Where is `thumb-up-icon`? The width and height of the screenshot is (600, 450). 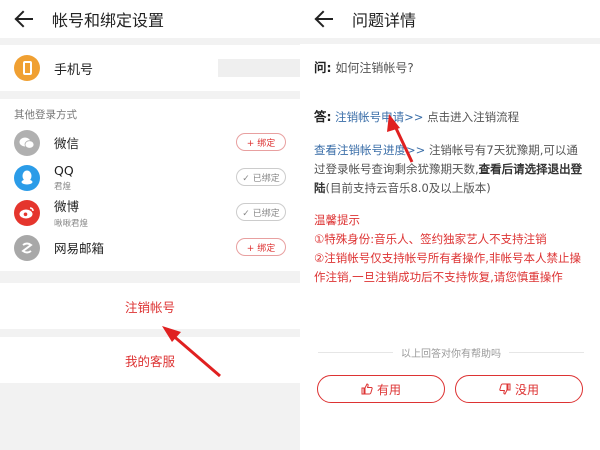
thumb-up-icon is located at coordinates (367, 389).